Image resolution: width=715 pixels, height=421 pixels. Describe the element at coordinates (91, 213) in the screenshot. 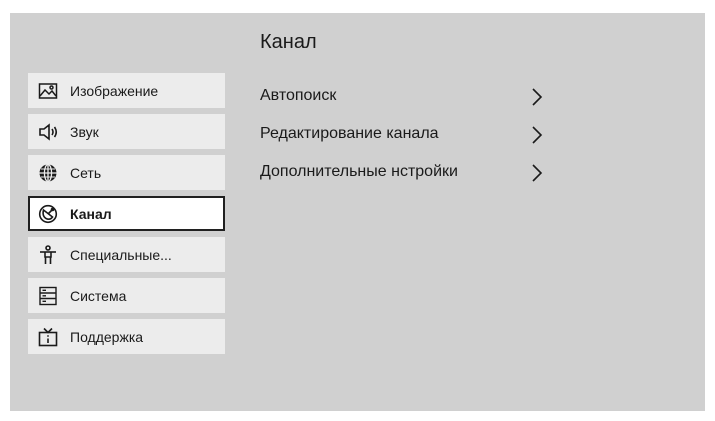

I see `sidebar-item-label: Канал` at that location.